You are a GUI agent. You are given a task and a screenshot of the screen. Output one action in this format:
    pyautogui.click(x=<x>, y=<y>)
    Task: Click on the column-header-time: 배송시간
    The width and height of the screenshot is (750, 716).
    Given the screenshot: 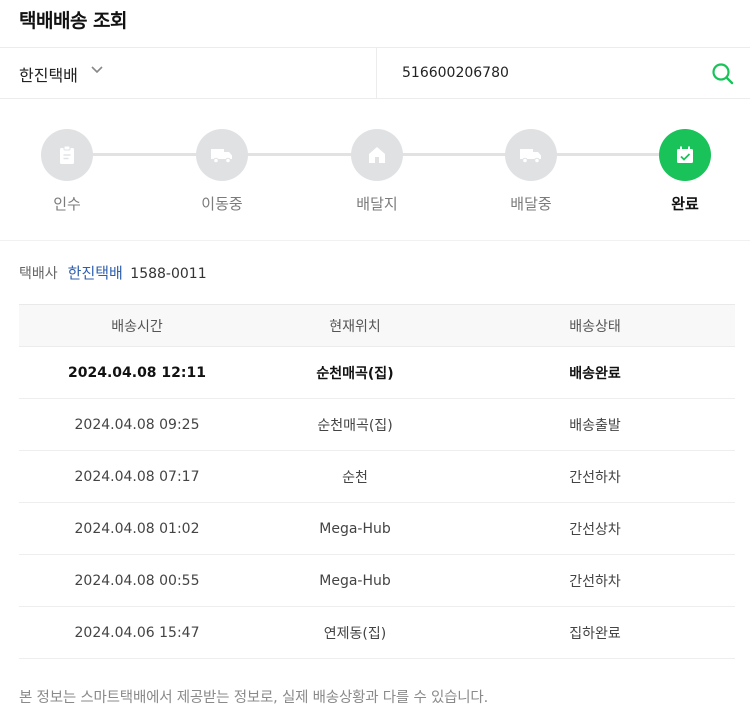 What is the action you would take?
    pyautogui.click(x=137, y=326)
    